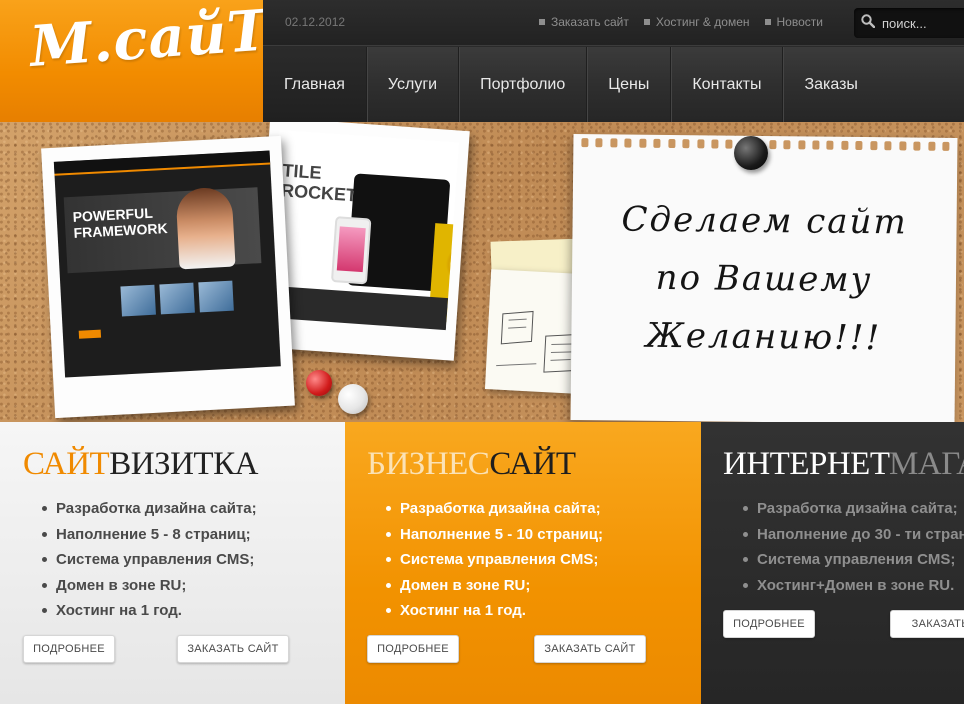 This screenshot has height=704, width=964. What do you see at coordinates (428, 464) in the screenshot?
I see `package-title-accent: БИЗНЕС` at bounding box center [428, 464].